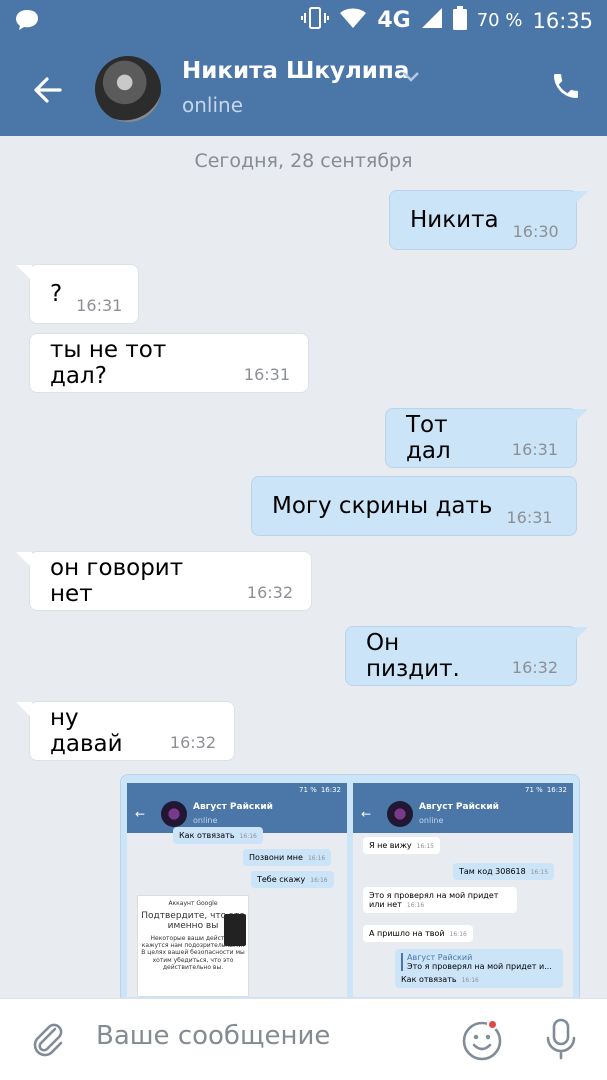  I want to click on network-type: 4G, so click(394, 20).